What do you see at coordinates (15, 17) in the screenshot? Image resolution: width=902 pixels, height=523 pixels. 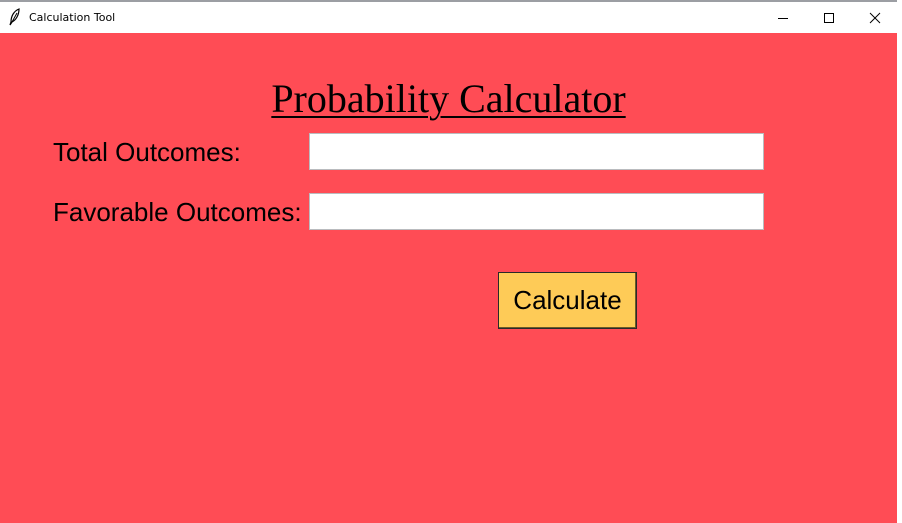 I see `feather-icon` at bounding box center [15, 17].